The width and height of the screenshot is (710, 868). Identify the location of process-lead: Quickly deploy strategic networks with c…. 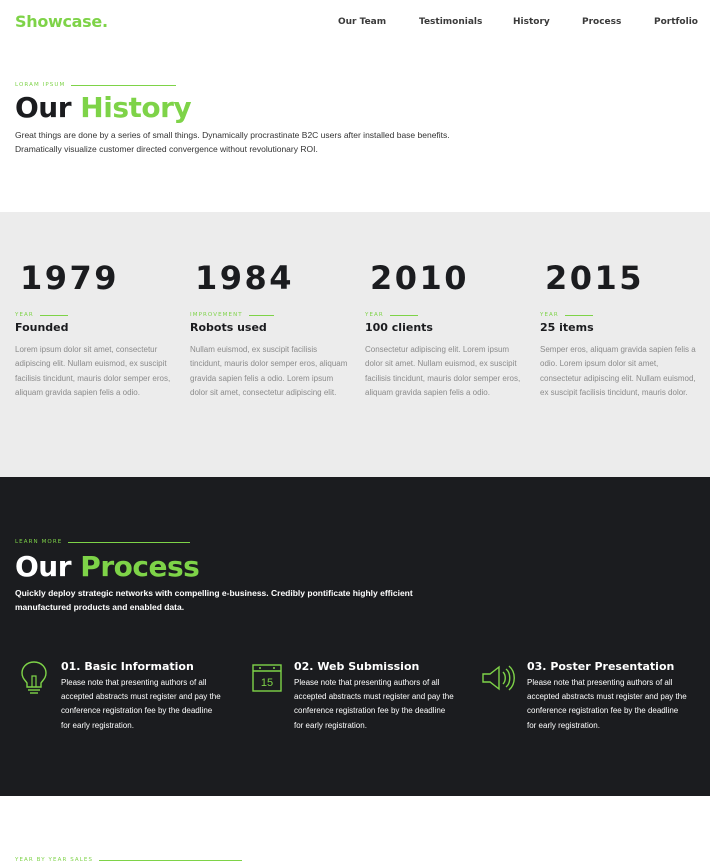
(214, 600).